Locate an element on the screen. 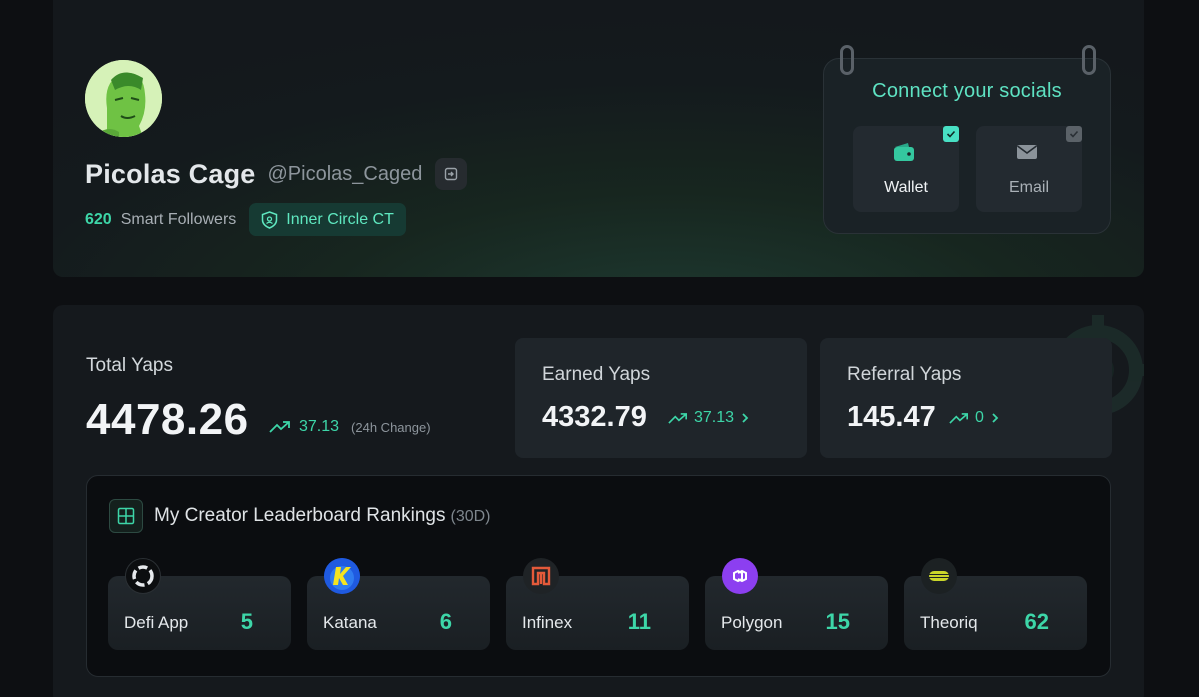 This screenshot has height=697, width=1199. name-row: Picolas Cage @Picolas_Caged is located at coordinates (276, 174).